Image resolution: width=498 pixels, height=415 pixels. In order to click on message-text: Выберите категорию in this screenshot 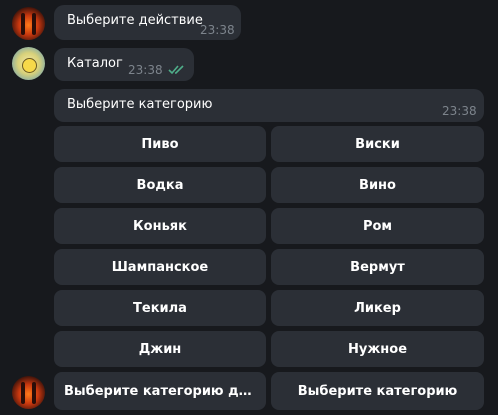, I will do `click(140, 104)`.